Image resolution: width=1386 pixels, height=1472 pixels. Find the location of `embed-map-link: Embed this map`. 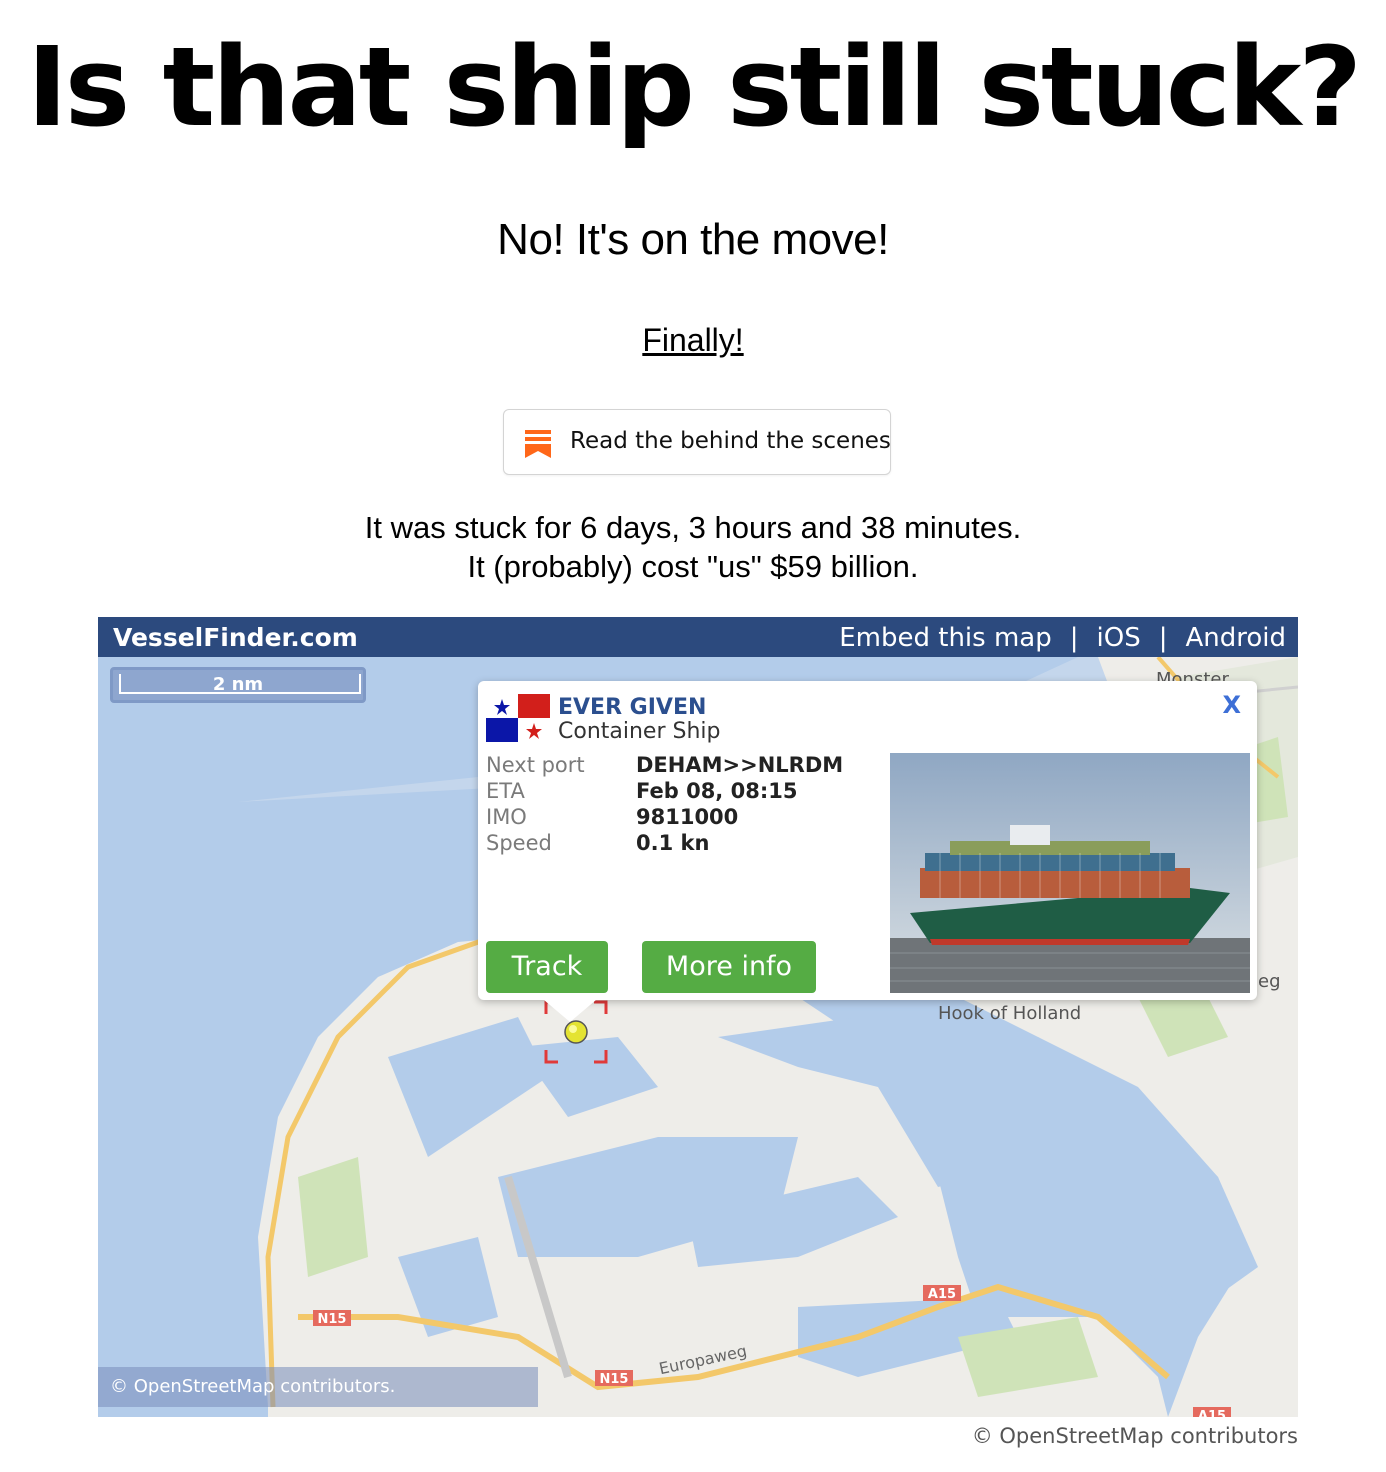

embed-map-link: Embed this map is located at coordinates (945, 638).